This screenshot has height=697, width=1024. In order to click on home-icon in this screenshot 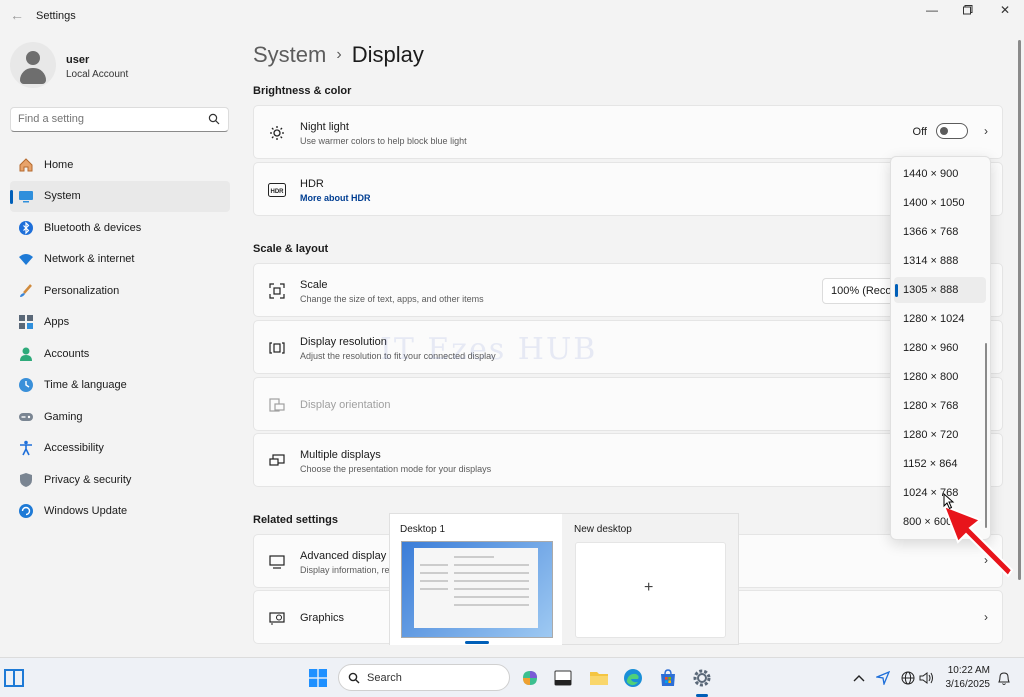, I will do `click(26, 165)`.